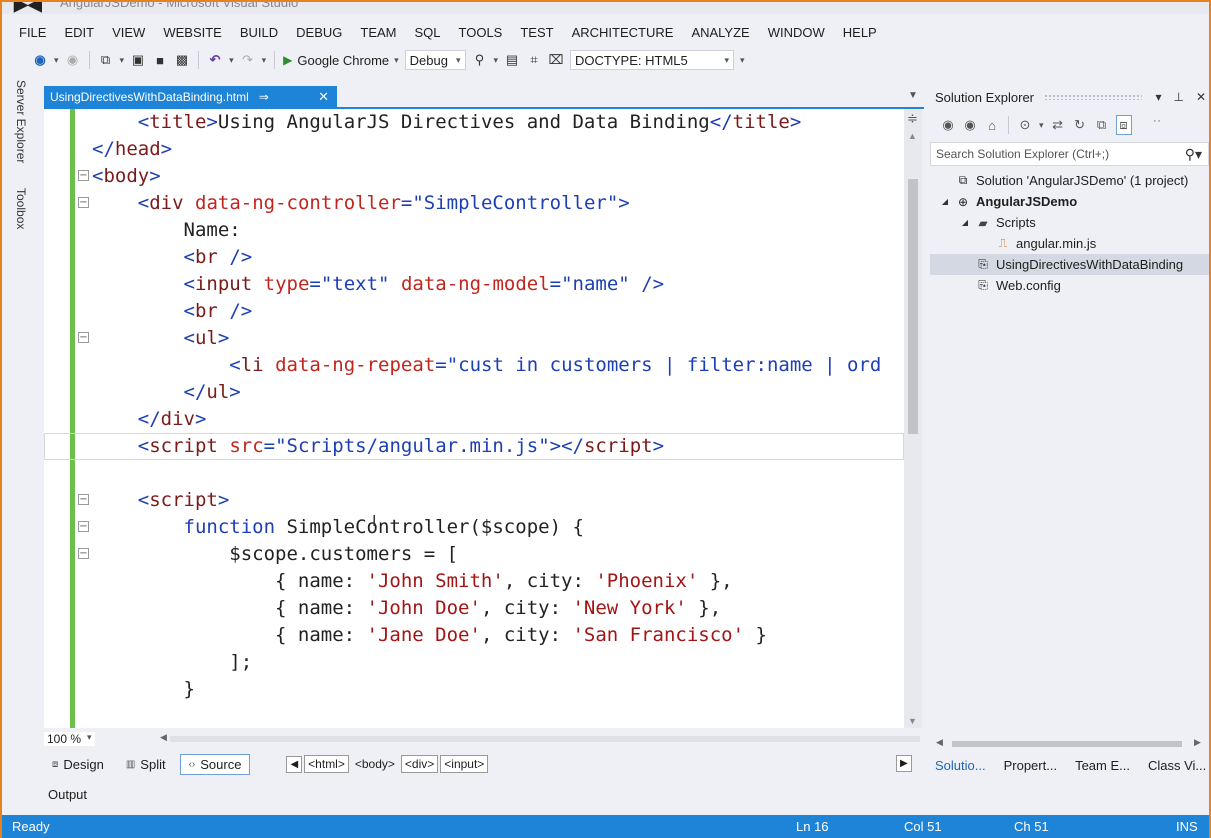  Describe the element at coordinates (215, 60) in the screenshot. I see `undo-icon: ↶` at that location.